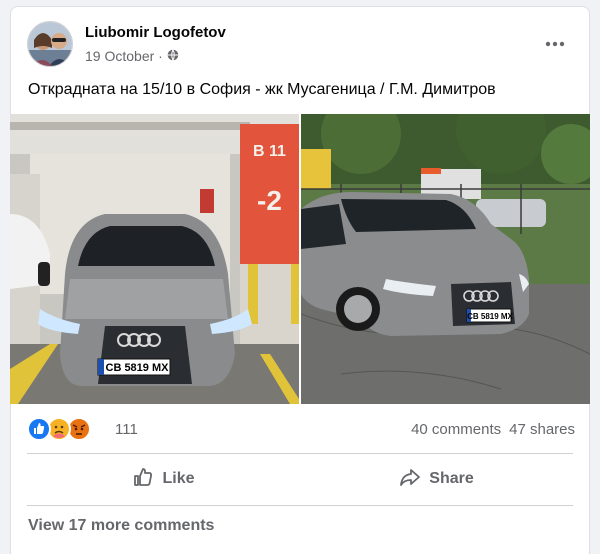 The height and width of the screenshot is (554, 600). I want to click on globe-icon, so click(173, 56).